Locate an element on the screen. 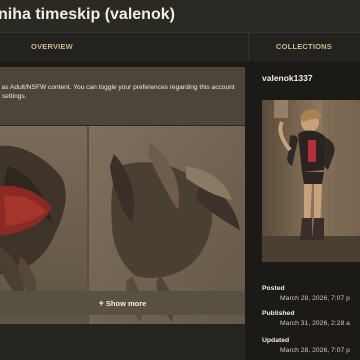 The image size is (360, 360). posted-label: Posted is located at coordinates (273, 288).